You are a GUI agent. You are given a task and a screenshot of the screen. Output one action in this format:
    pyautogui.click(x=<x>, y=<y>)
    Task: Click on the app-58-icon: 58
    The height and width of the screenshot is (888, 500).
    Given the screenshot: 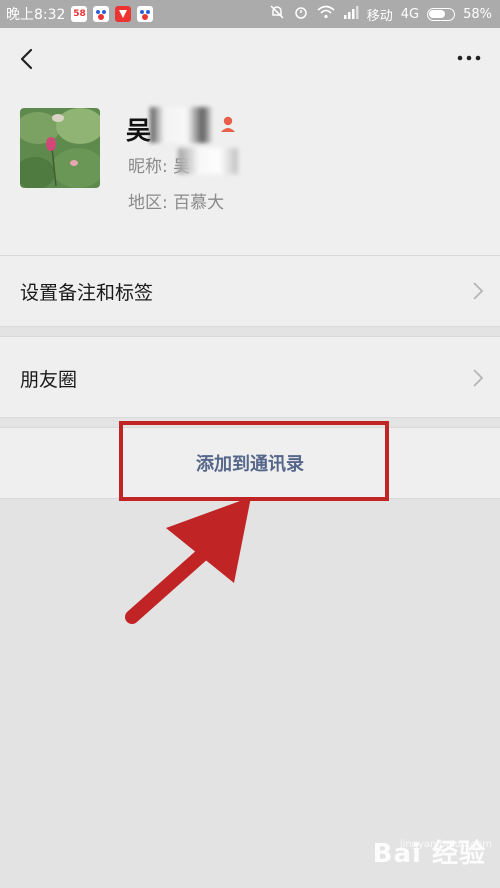 What is the action you would take?
    pyautogui.click(x=79, y=14)
    